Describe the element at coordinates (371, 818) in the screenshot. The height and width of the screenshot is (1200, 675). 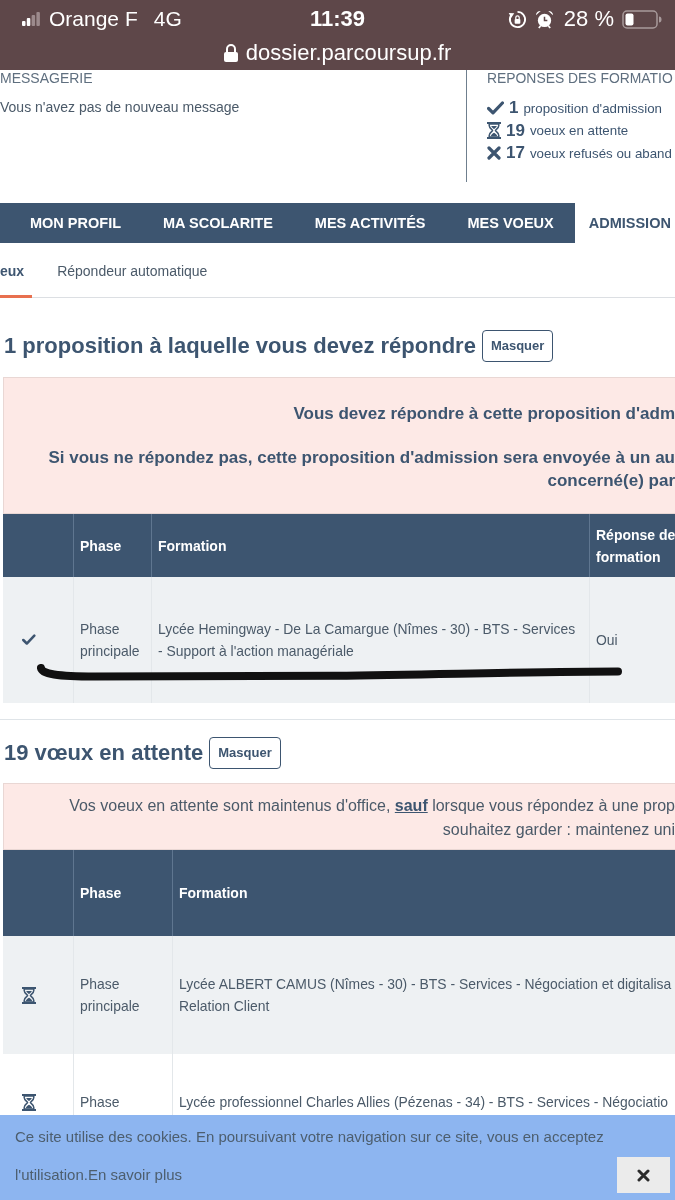
I see `alert-text: Vos voeux en attente sont maintenus d'office, sauf lorsque vous répondez à une prop souhaitez garder : maintenez uni` at that location.